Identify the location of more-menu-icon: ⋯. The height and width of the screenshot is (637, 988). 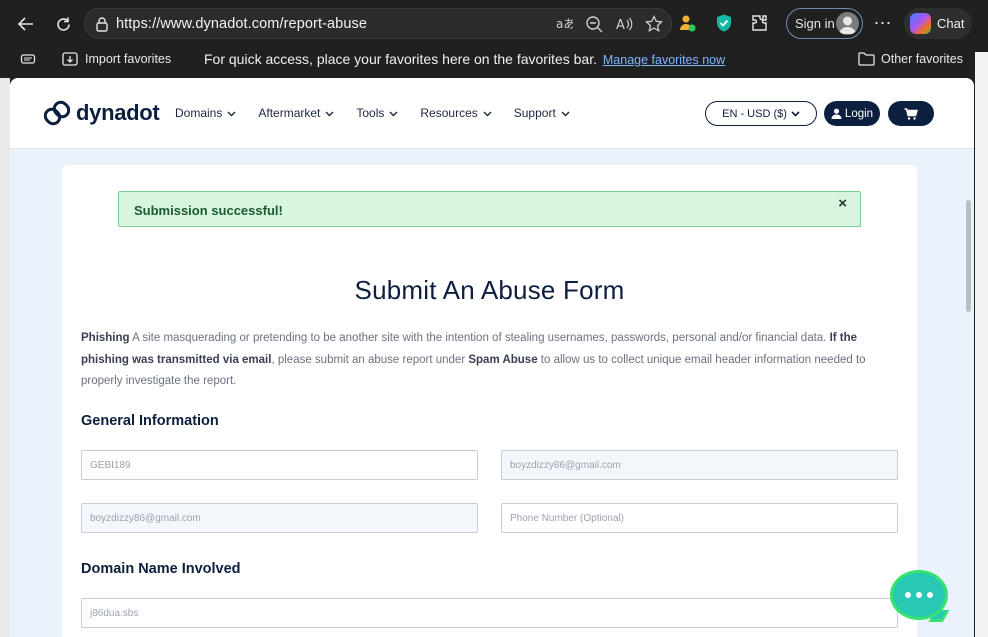
(883, 23).